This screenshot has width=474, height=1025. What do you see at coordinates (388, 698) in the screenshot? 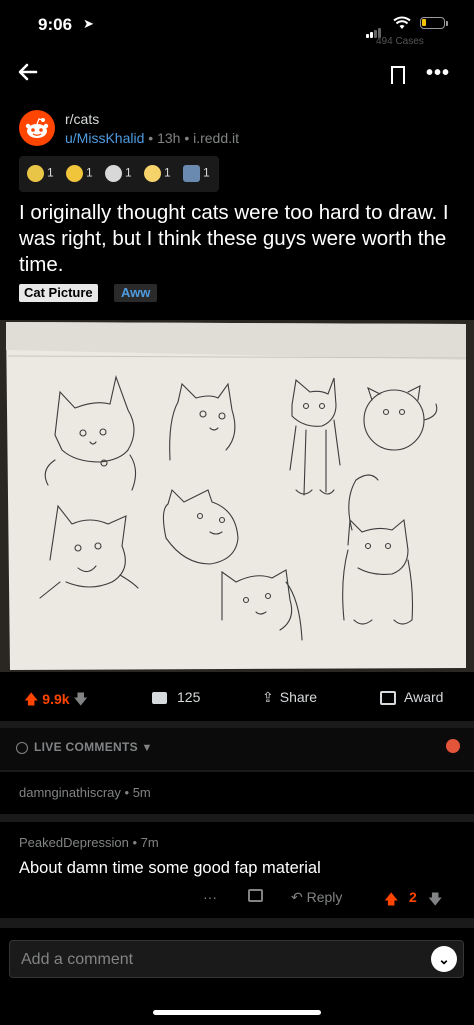
I see `gift-icon` at bounding box center [388, 698].